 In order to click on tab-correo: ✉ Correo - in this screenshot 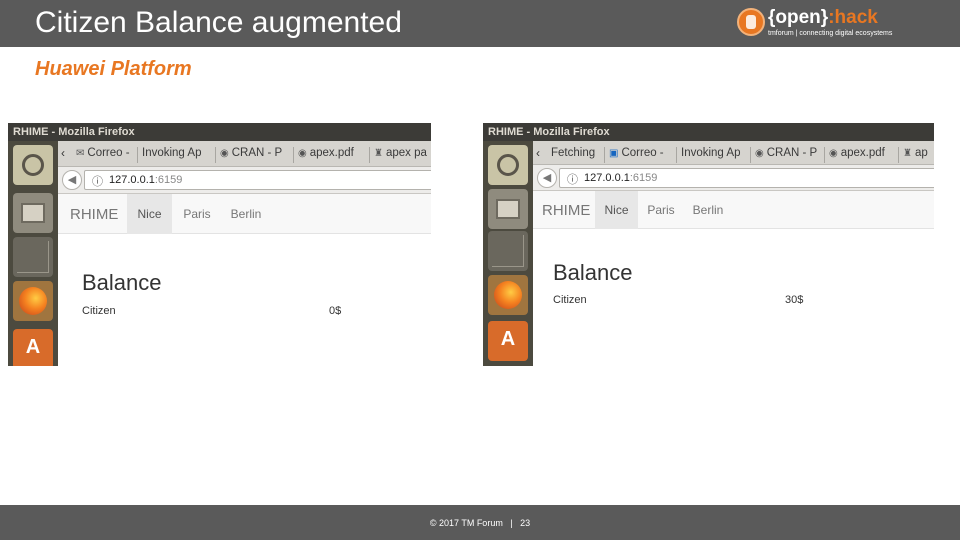, I will do `click(105, 155)`.